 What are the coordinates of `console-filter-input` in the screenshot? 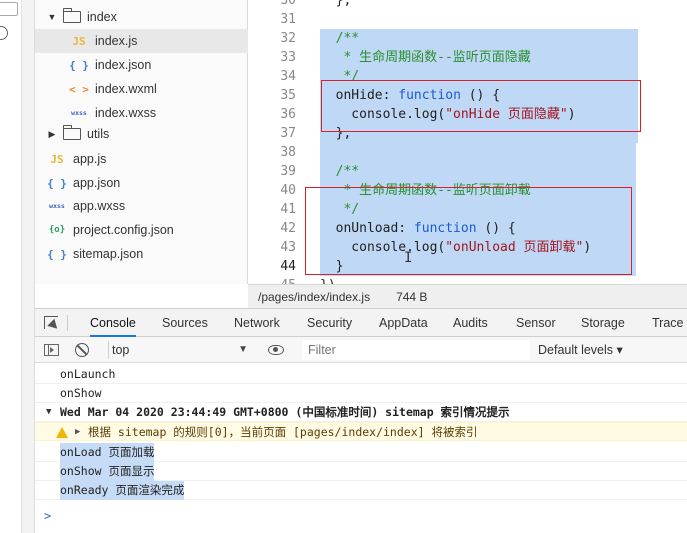 It's located at (416, 350).